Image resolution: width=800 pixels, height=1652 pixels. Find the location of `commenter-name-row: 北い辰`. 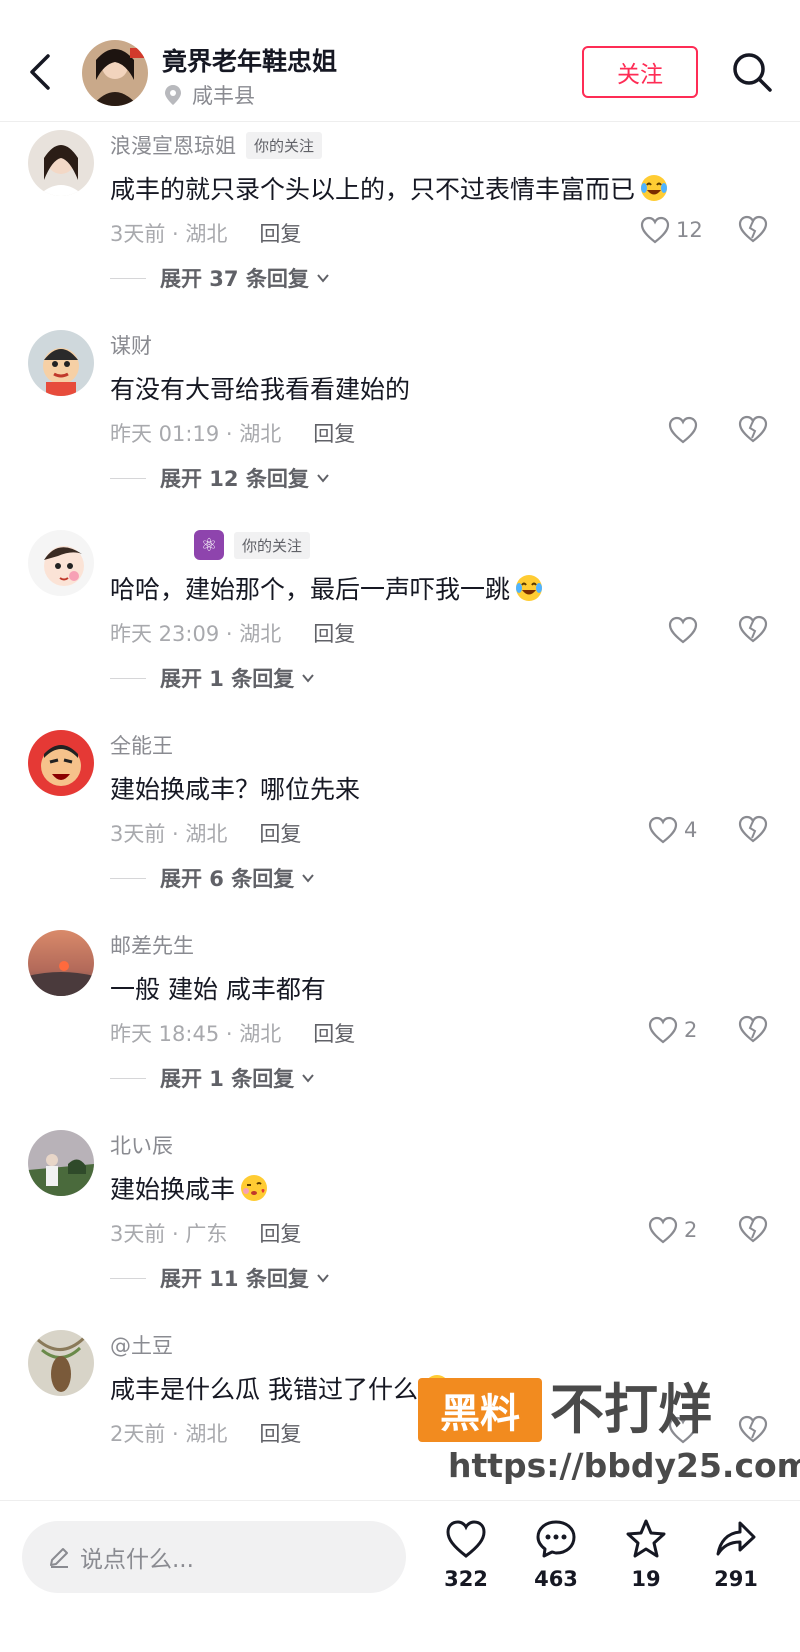

commenter-name-row: 北い辰 is located at coordinates (141, 1145).